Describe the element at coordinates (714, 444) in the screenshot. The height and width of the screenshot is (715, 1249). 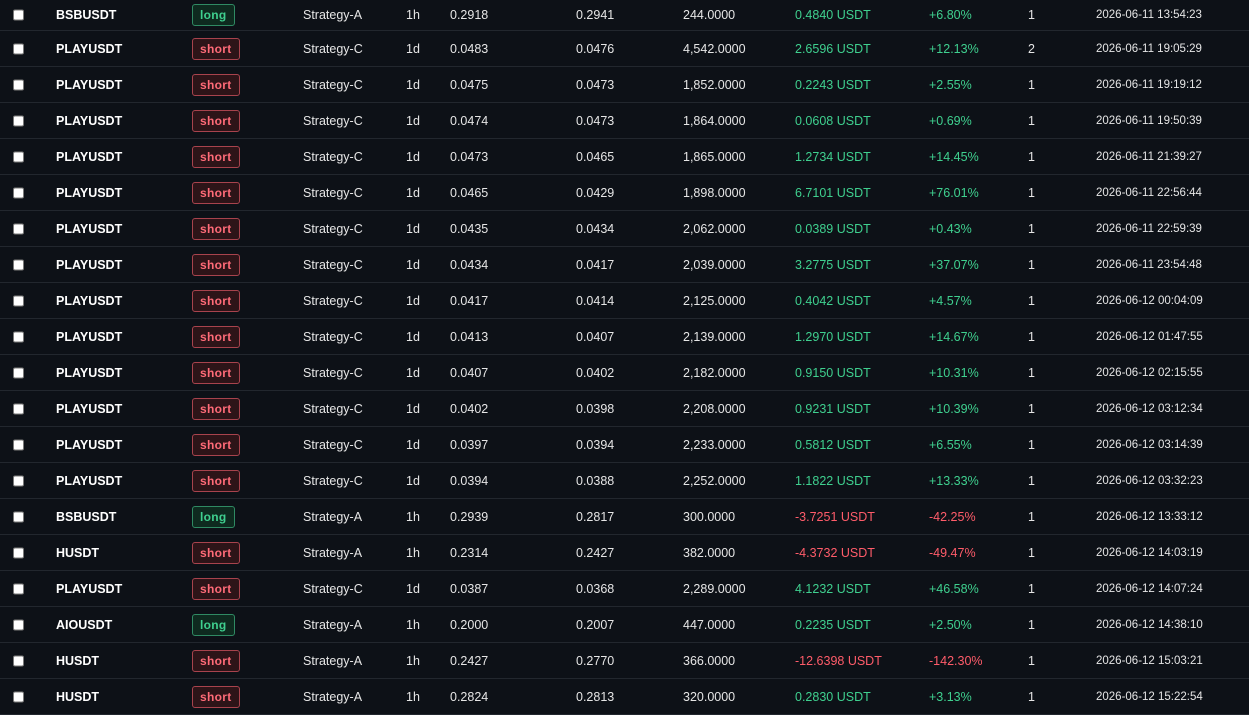
I see `quantity: 2,233.0000` at that location.